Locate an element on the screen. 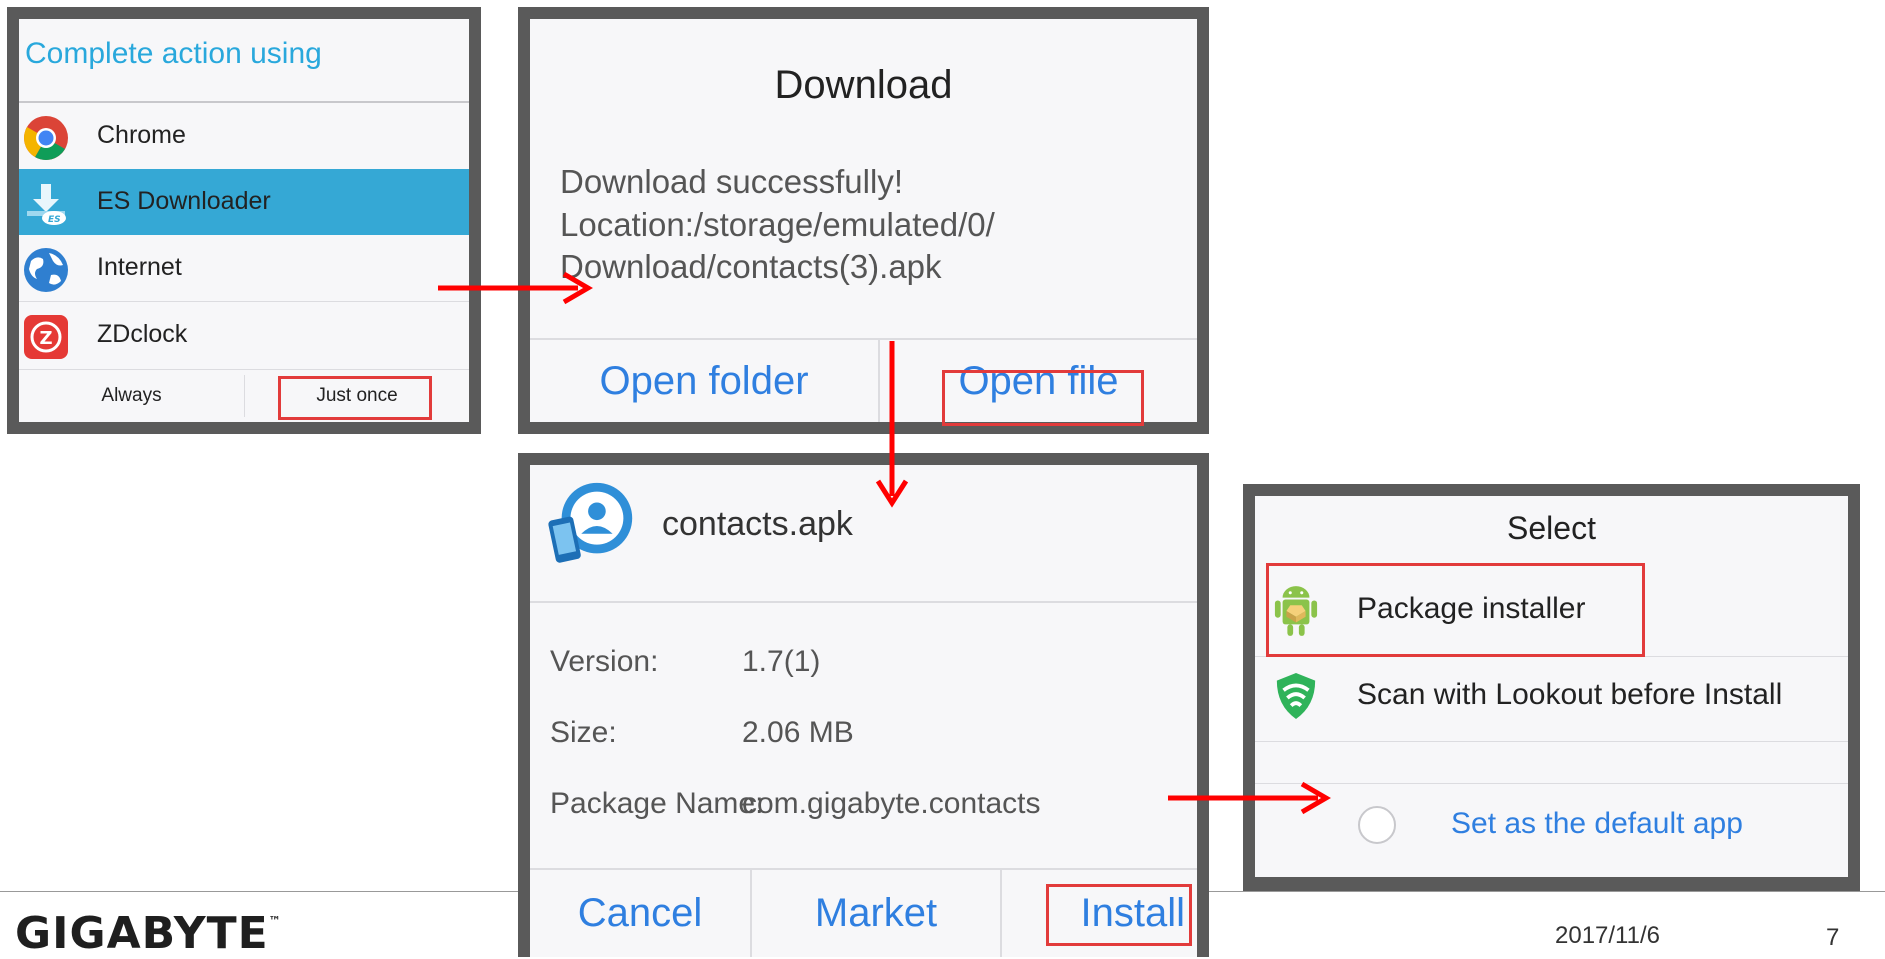 This screenshot has height=959, width=1885. default-app-label: Set as the default app is located at coordinates (1597, 824).